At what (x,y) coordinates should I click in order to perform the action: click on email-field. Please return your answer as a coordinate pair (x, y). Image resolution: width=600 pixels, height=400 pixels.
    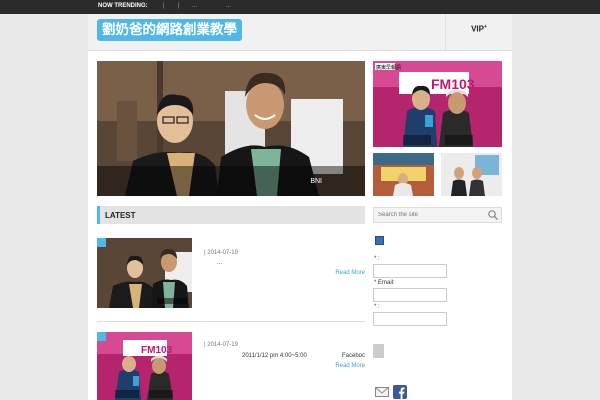
    Looking at the image, I should click on (410, 295).